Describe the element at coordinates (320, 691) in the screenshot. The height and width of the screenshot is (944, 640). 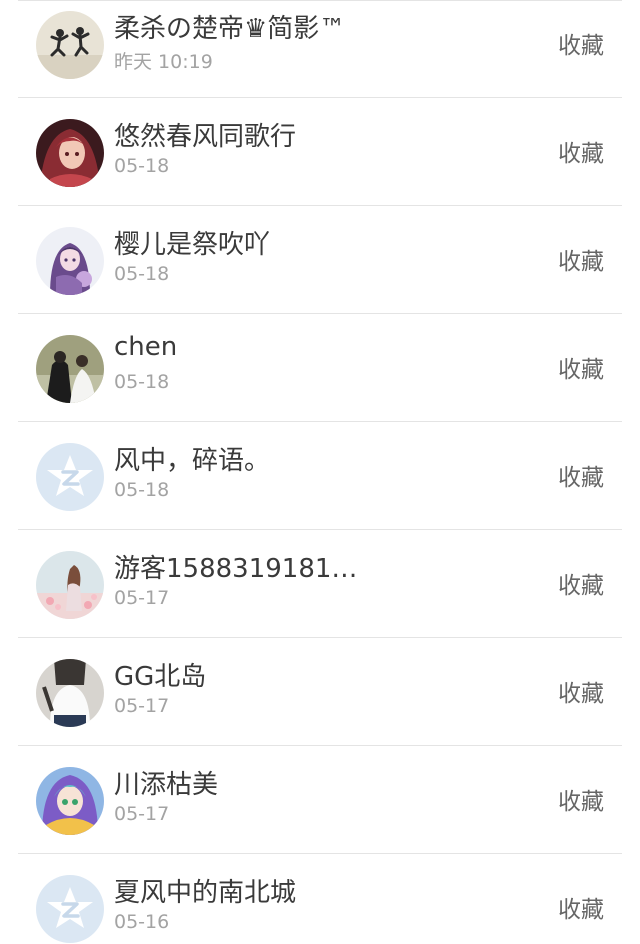
I see `list-item: GG北岛 05-17 收藏` at that location.